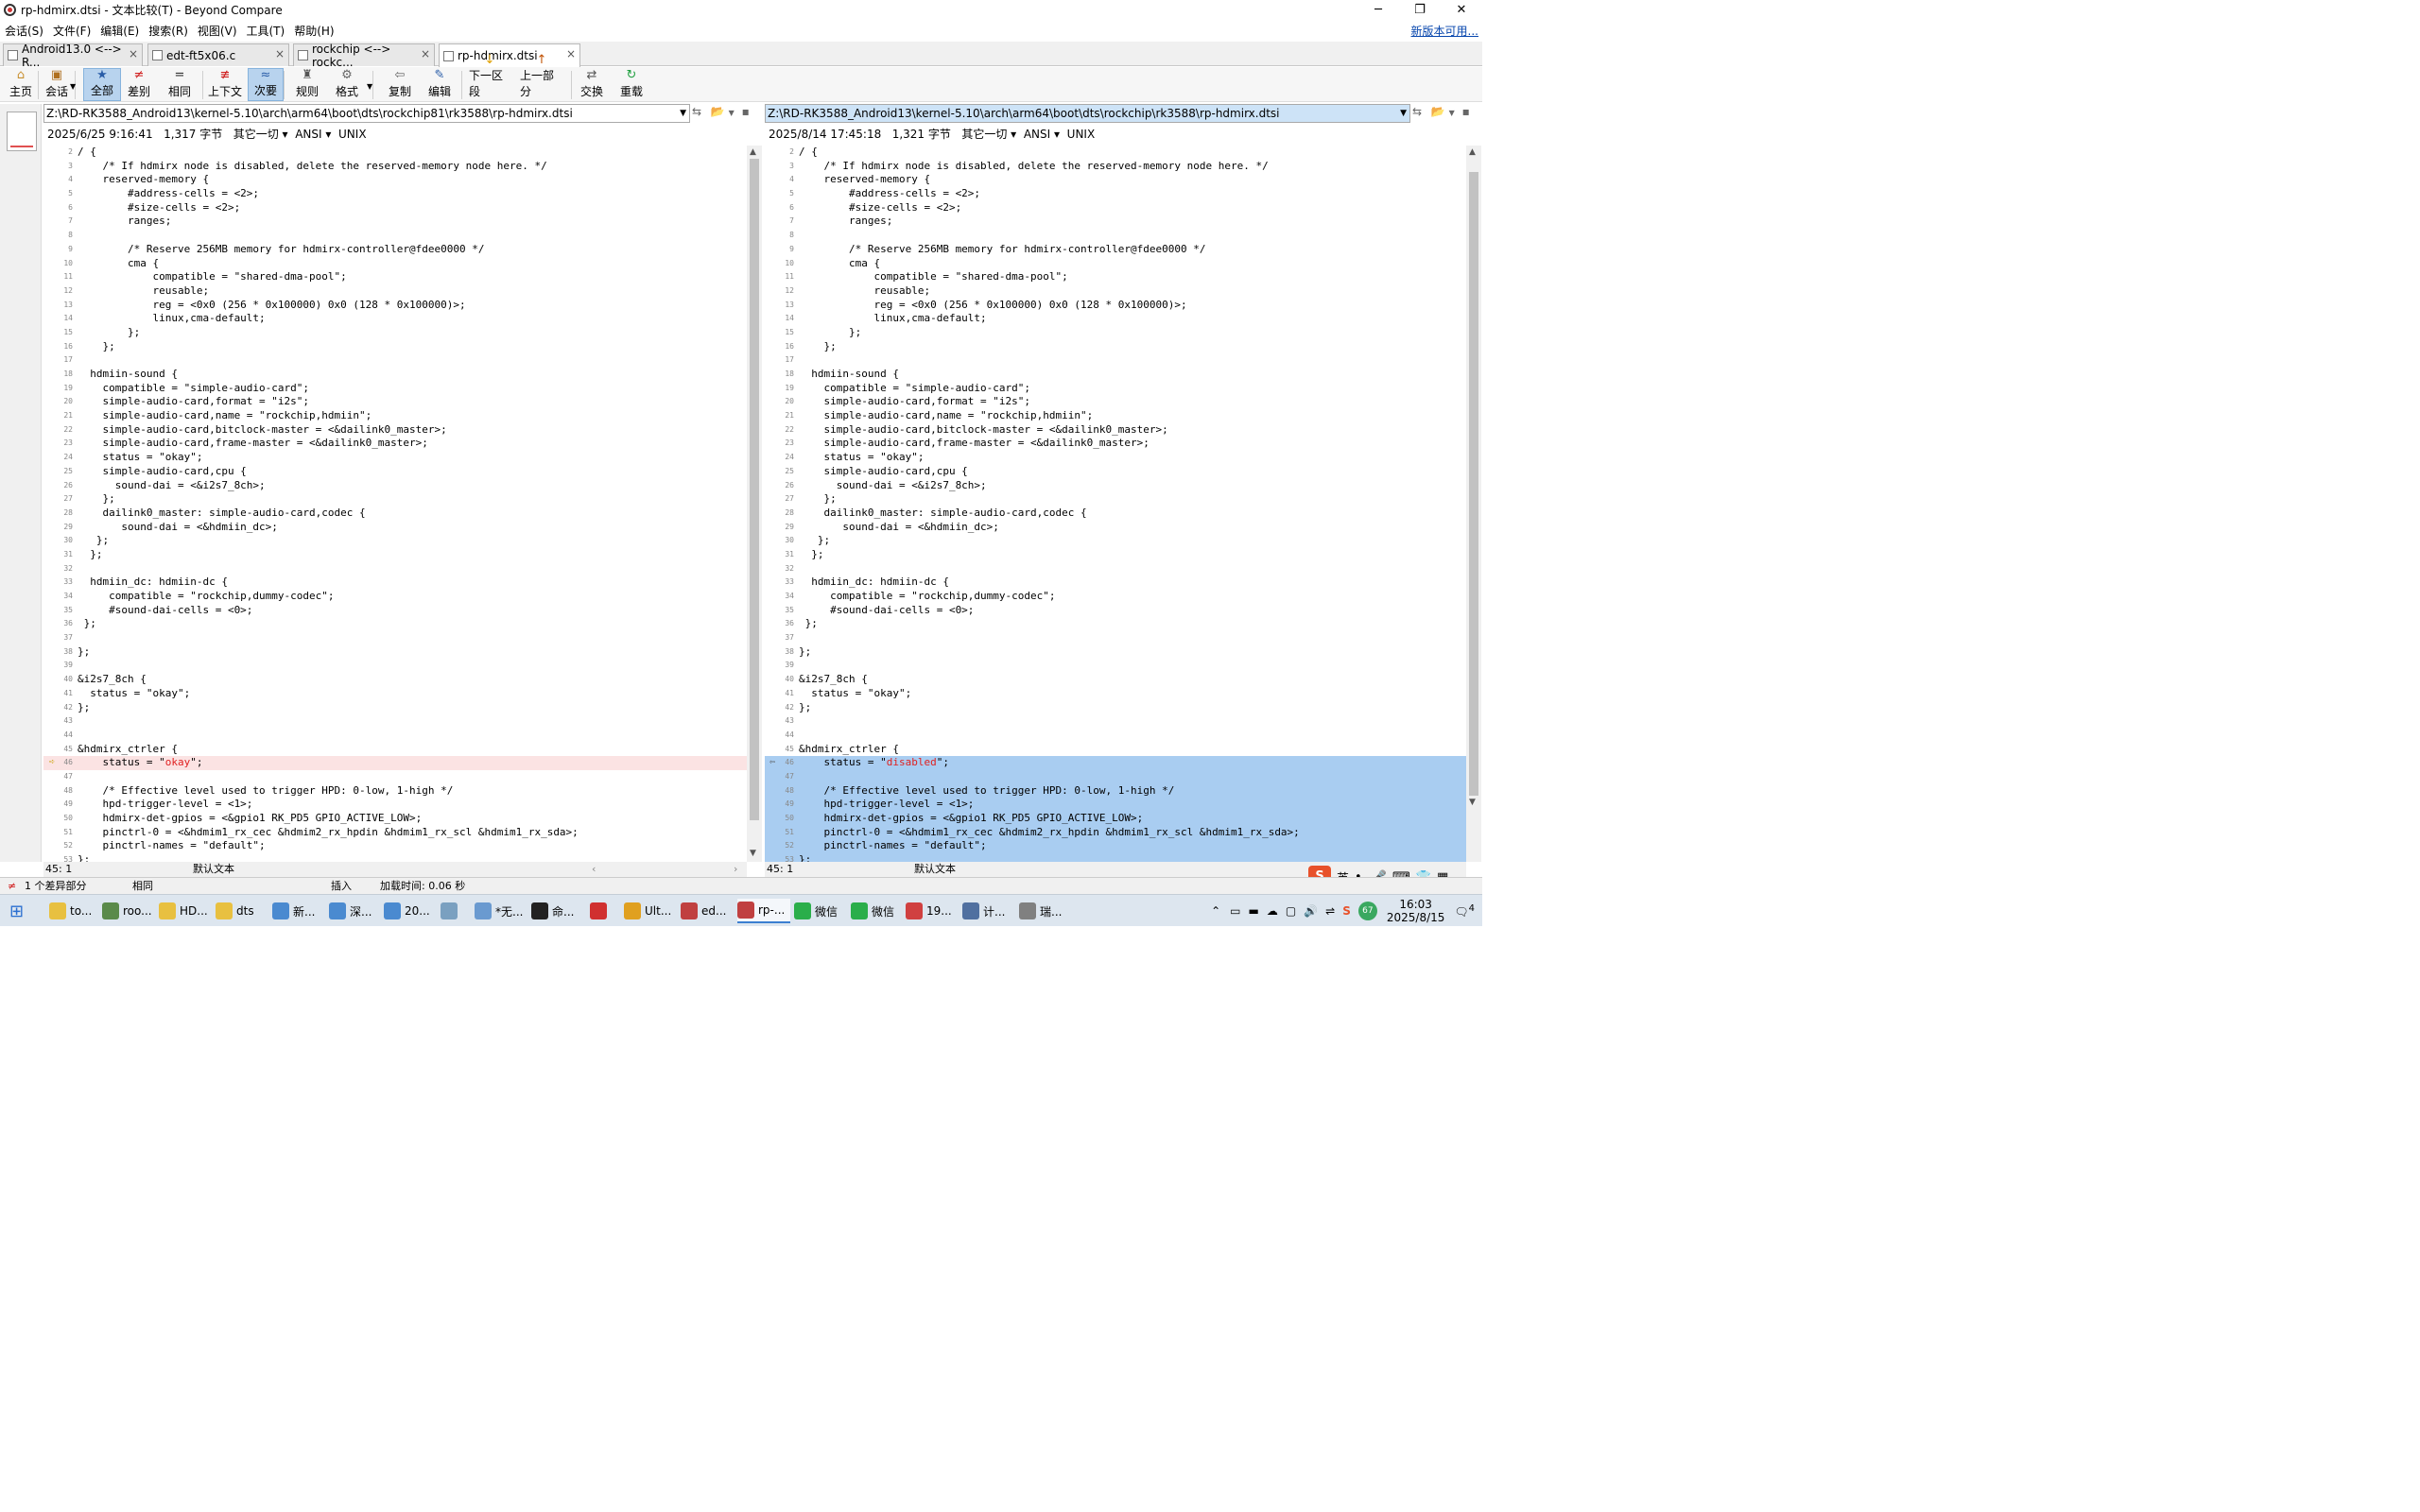 The image size is (2420, 1512). What do you see at coordinates (1420, 10) in the screenshot?
I see `maximize-button: ❐` at bounding box center [1420, 10].